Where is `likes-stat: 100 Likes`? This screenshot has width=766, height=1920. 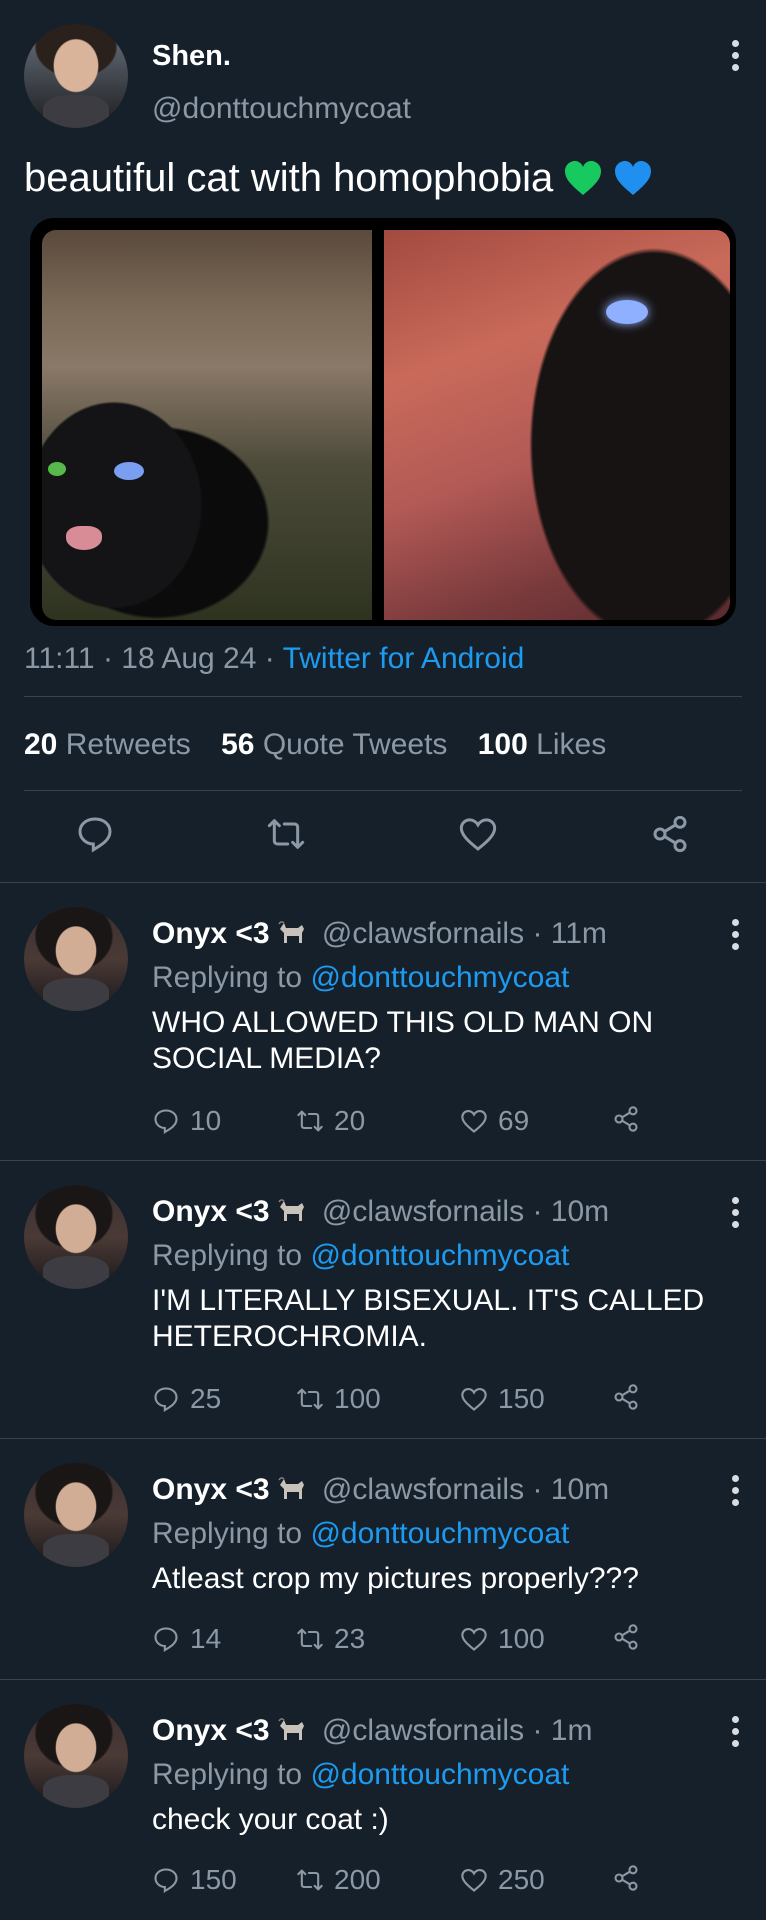 likes-stat: 100 Likes is located at coordinates (542, 744).